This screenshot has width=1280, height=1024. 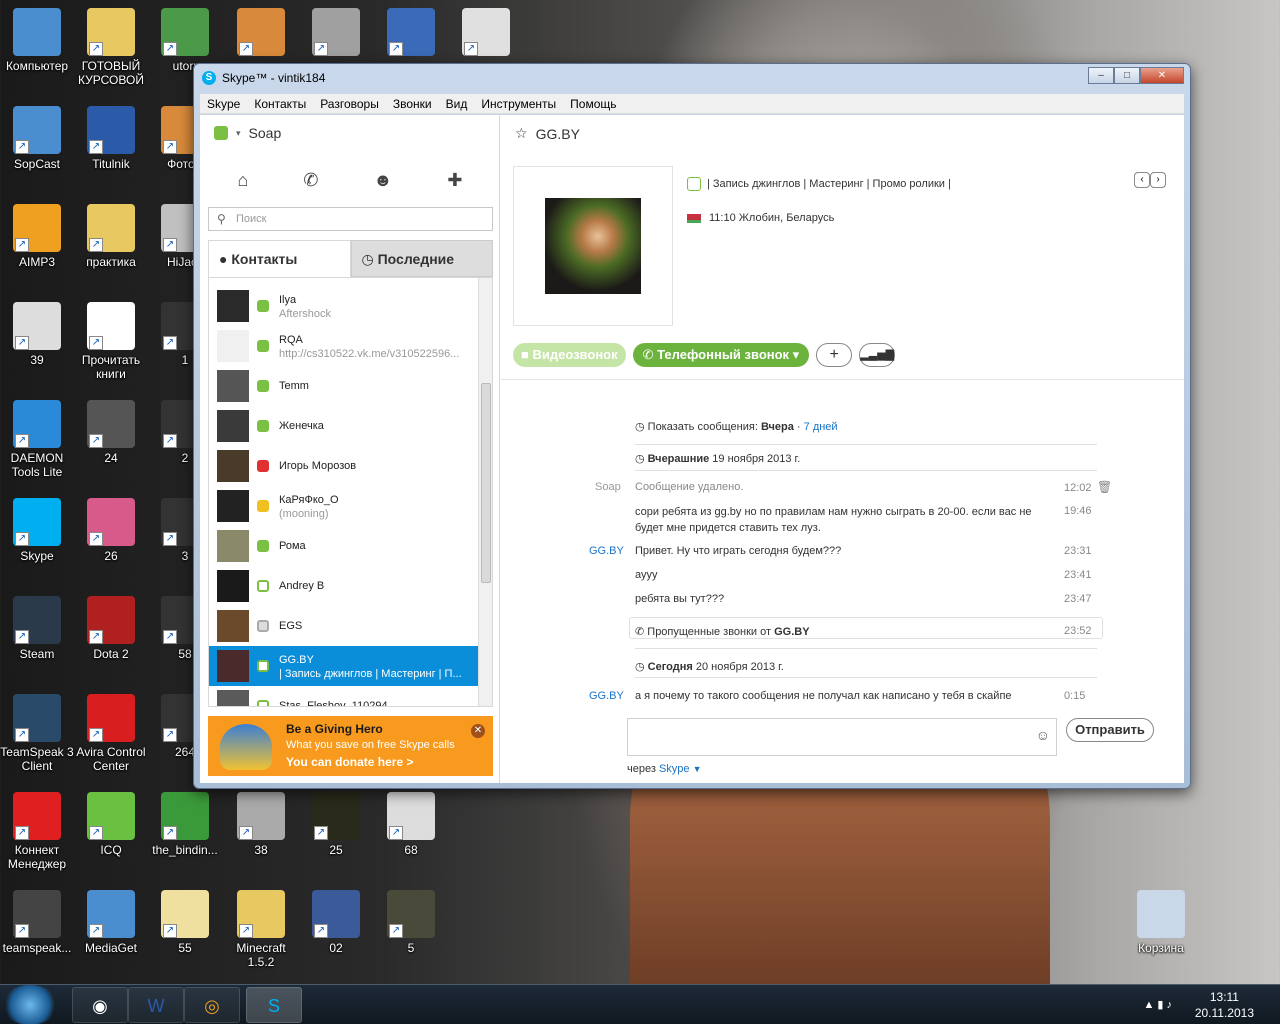 What do you see at coordinates (834, 355) in the screenshot?
I see `add-button: +` at bounding box center [834, 355].